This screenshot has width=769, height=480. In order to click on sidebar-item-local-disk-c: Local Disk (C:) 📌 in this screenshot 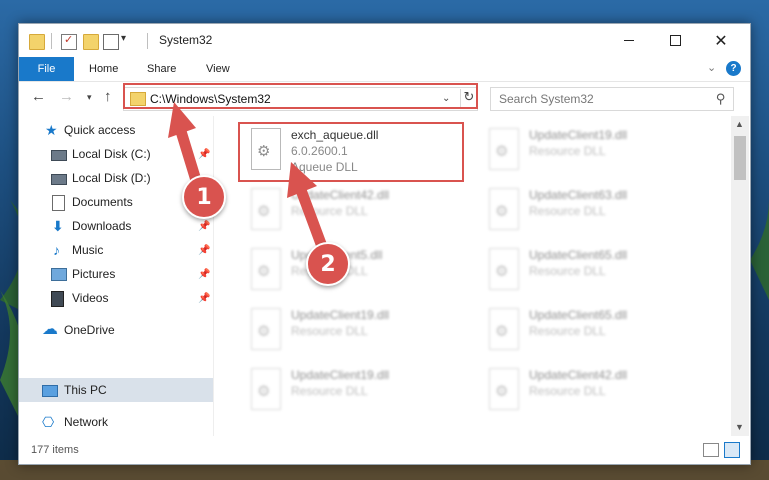, I will do `click(116, 154)`.